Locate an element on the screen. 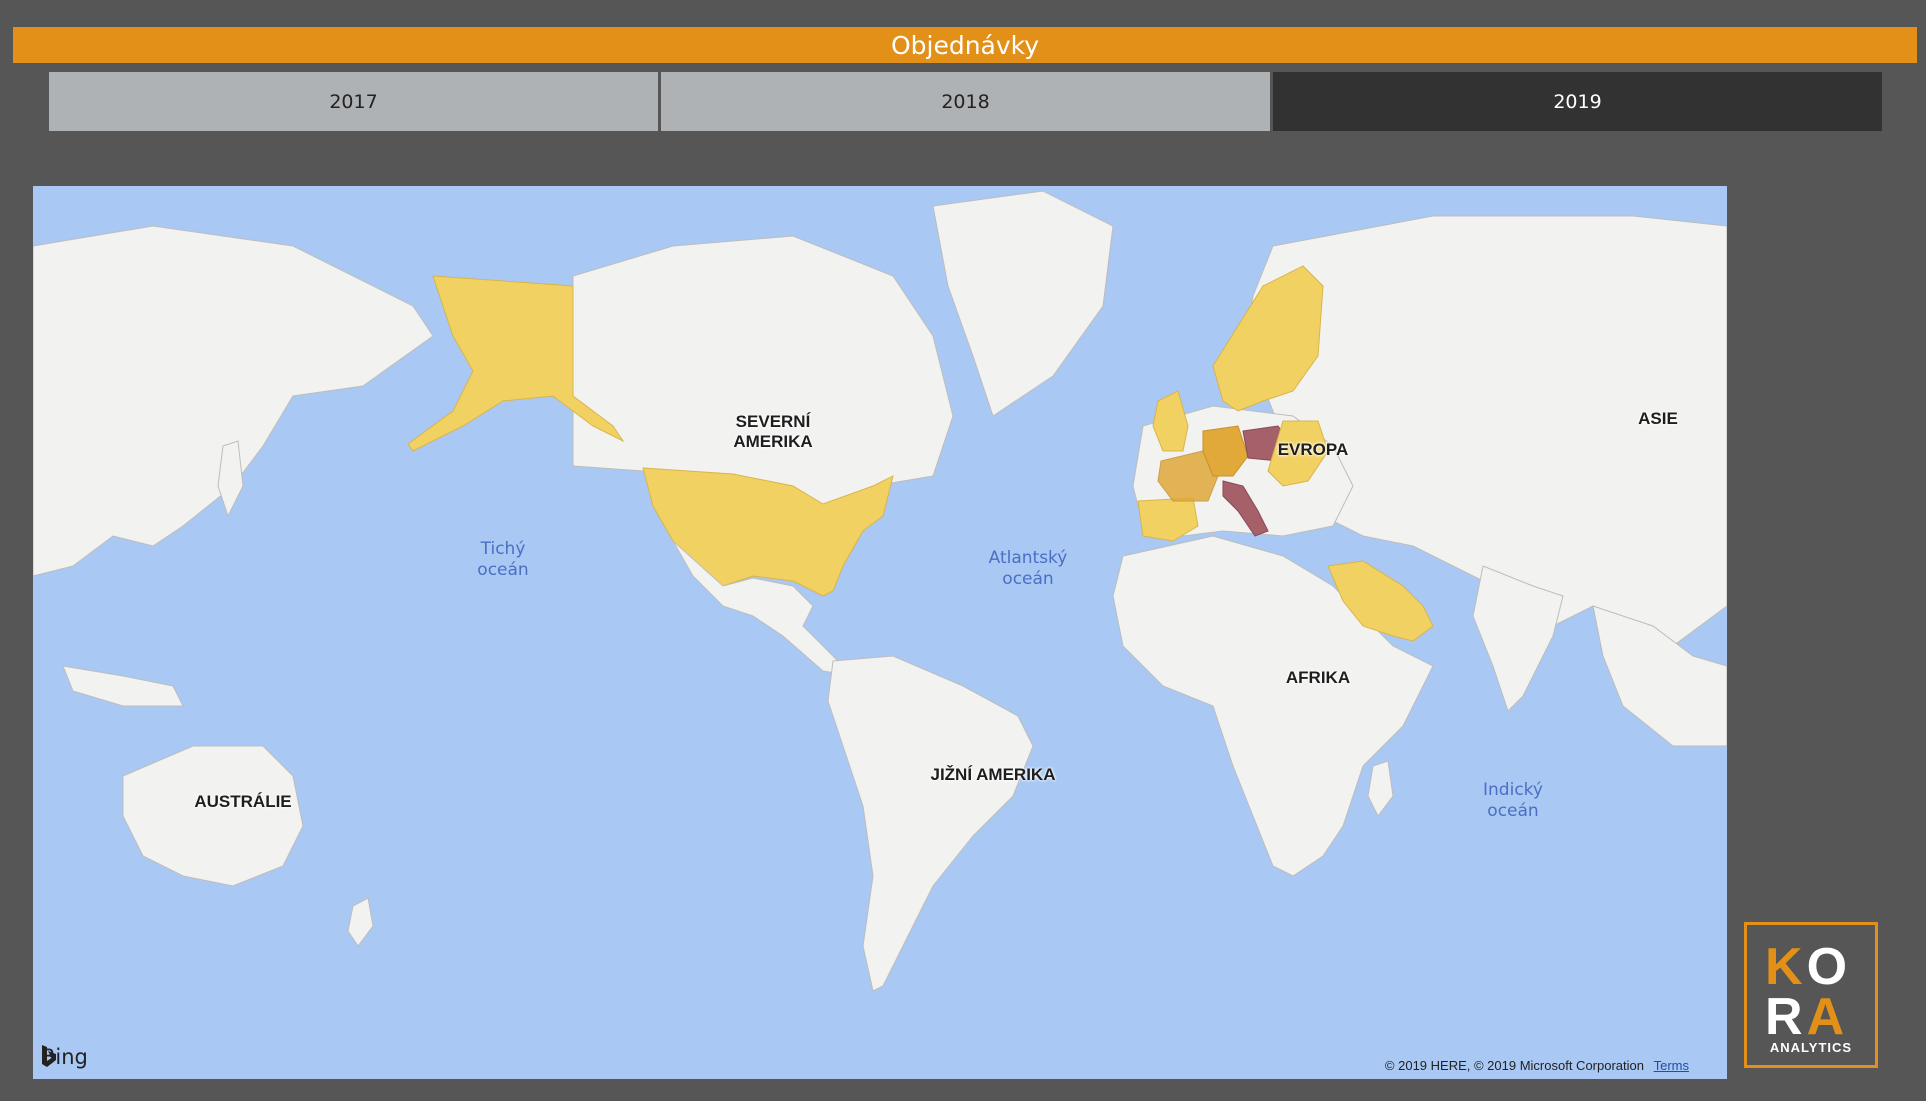 The image size is (1926, 1101). label-pacific-ocean: Tichý oceán is located at coordinates (503, 559).